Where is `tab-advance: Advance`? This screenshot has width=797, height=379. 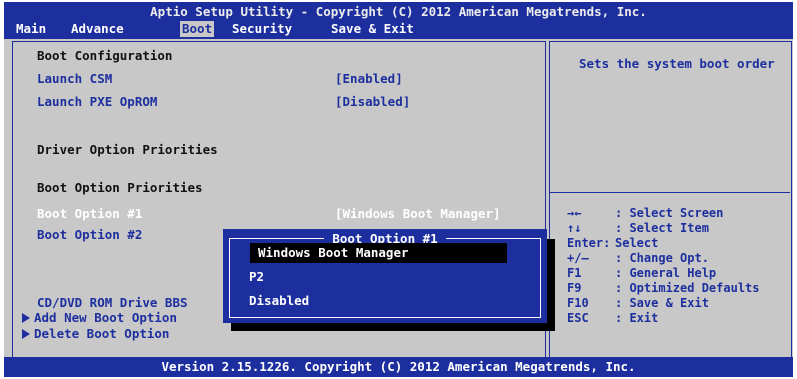
tab-advance: Advance is located at coordinates (97, 29).